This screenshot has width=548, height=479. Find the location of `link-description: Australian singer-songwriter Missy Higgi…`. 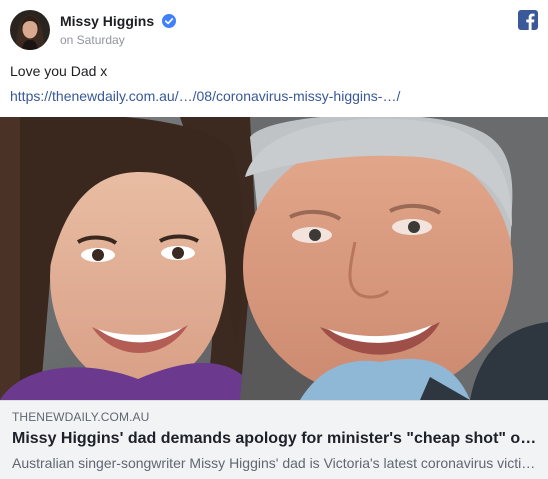

link-description: Australian singer-songwriter Missy Higgi… is located at coordinates (274, 463).